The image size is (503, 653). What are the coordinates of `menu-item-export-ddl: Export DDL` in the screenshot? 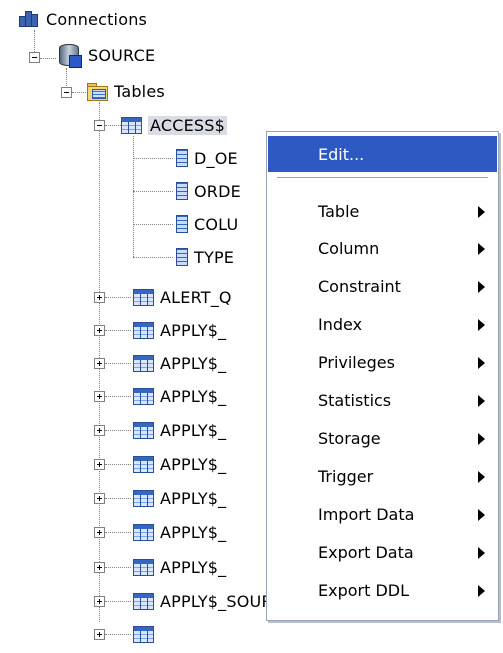 It's located at (382, 590).